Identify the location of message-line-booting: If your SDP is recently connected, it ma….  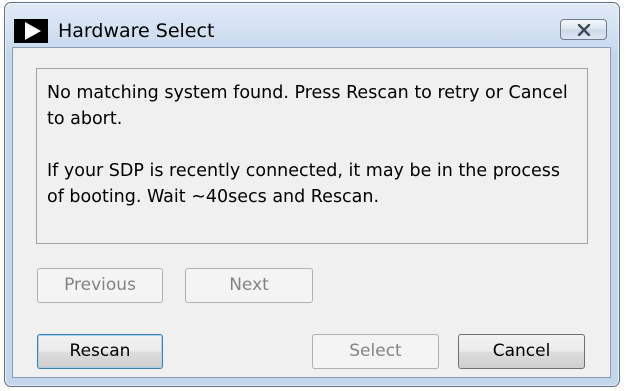
(303, 184).